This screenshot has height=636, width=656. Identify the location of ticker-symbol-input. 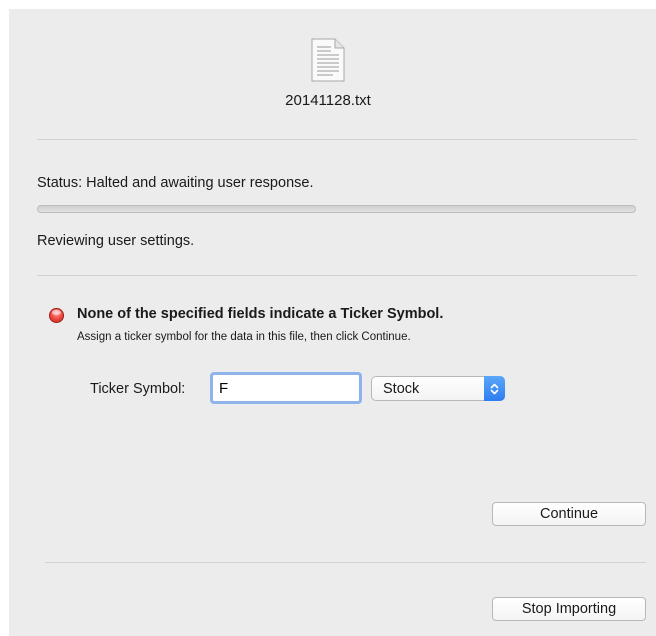
(286, 388).